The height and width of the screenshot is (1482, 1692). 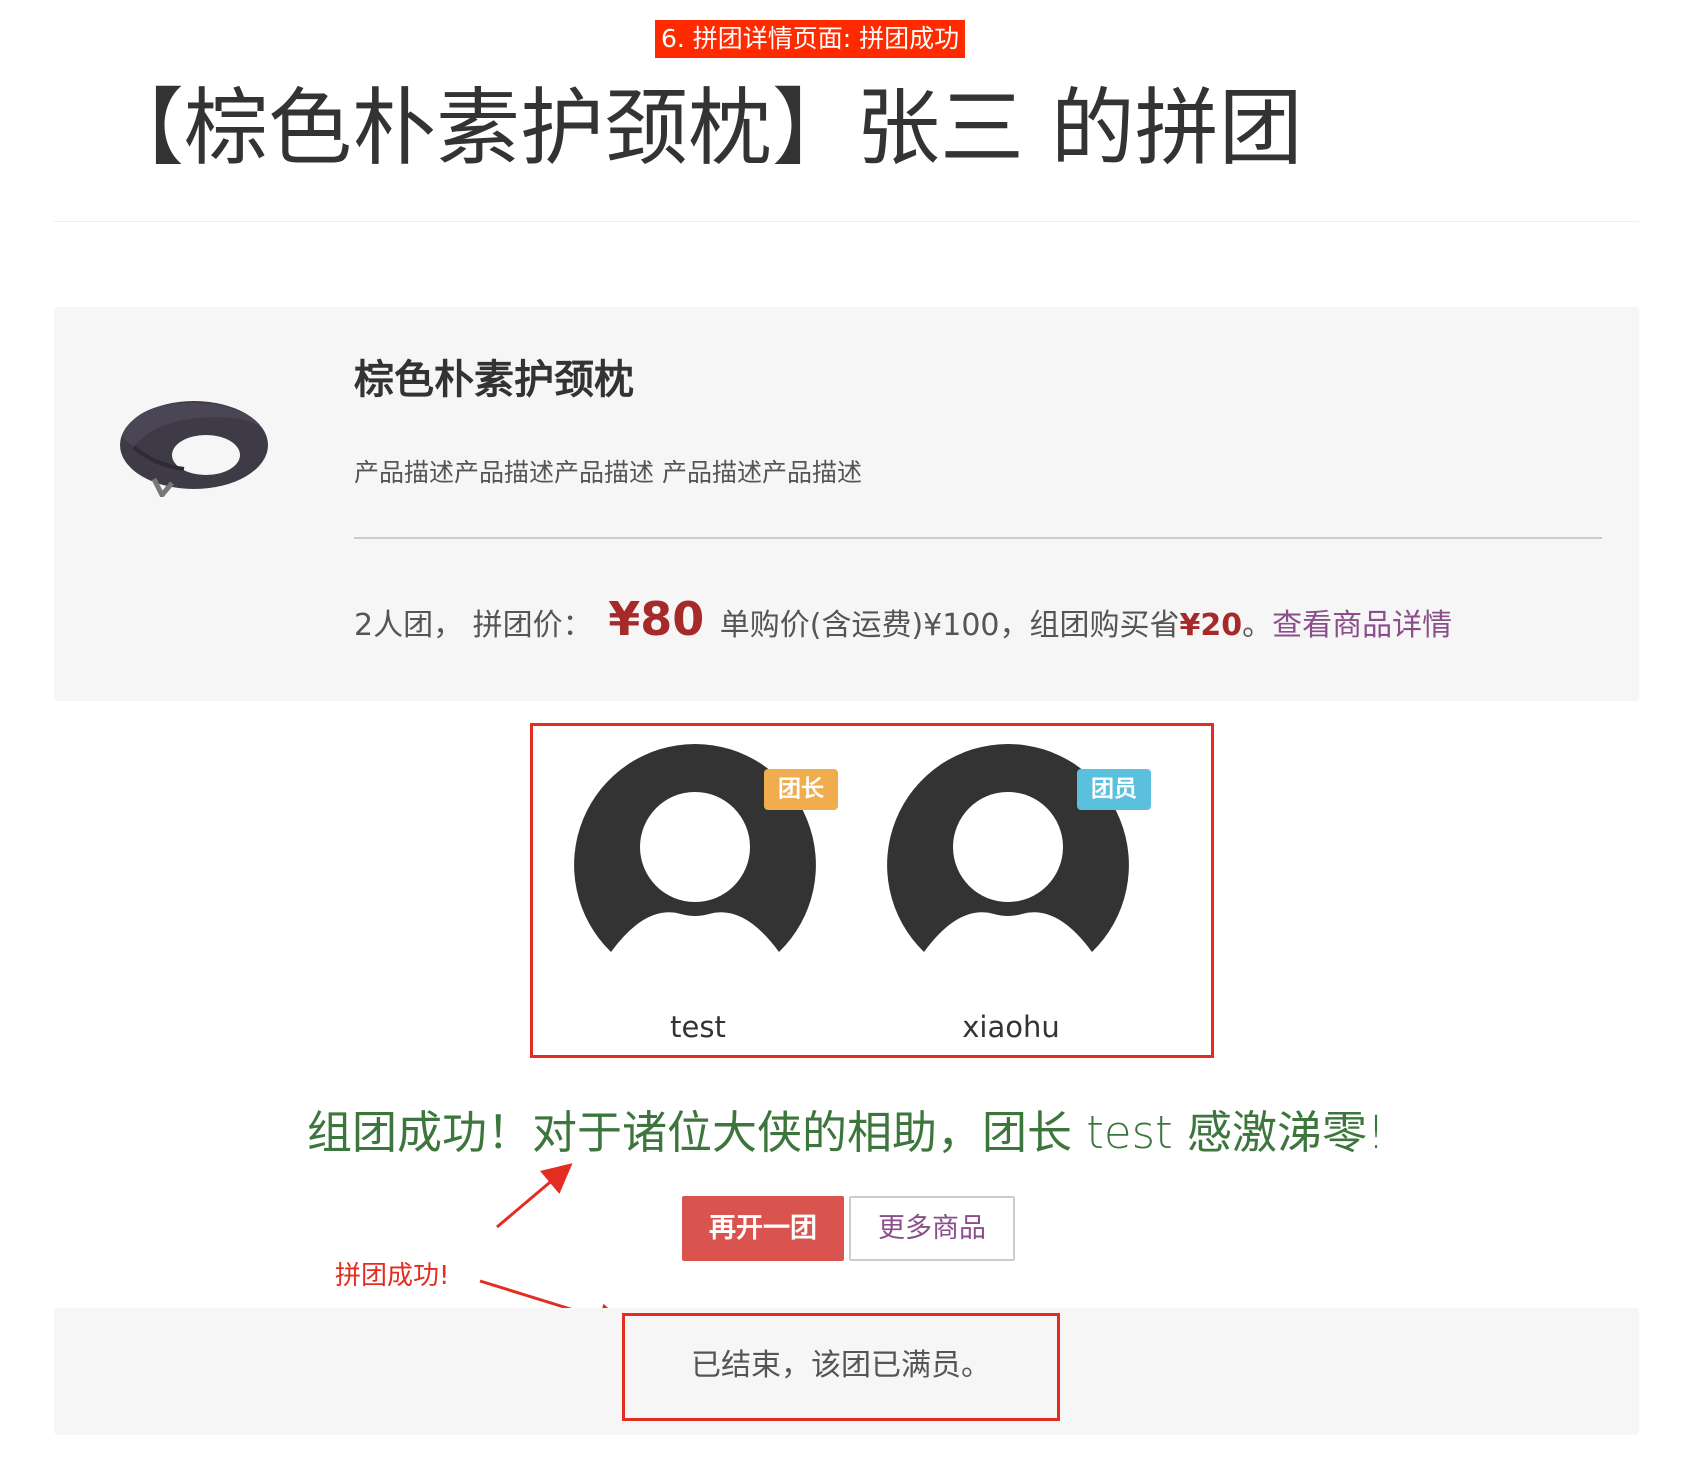 What do you see at coordinates (801, 789) in the screenshot?
I see `leader-badge: 团长` at bounding box center [801, 789].